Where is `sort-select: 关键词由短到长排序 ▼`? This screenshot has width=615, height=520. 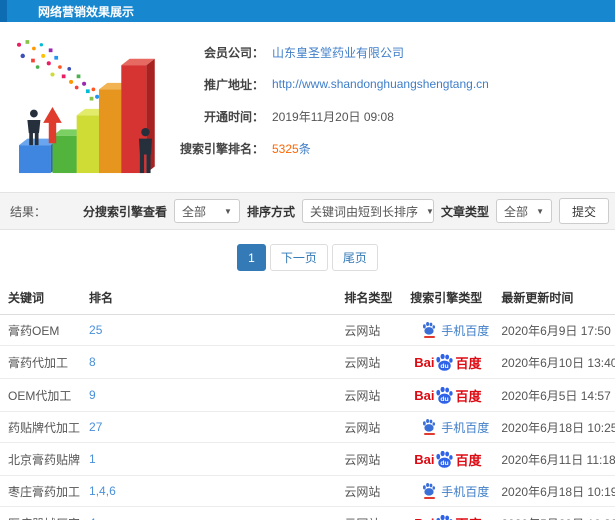 sort-select: 关键词由短到长排序 ▼ is located at coordinates (367, 211).